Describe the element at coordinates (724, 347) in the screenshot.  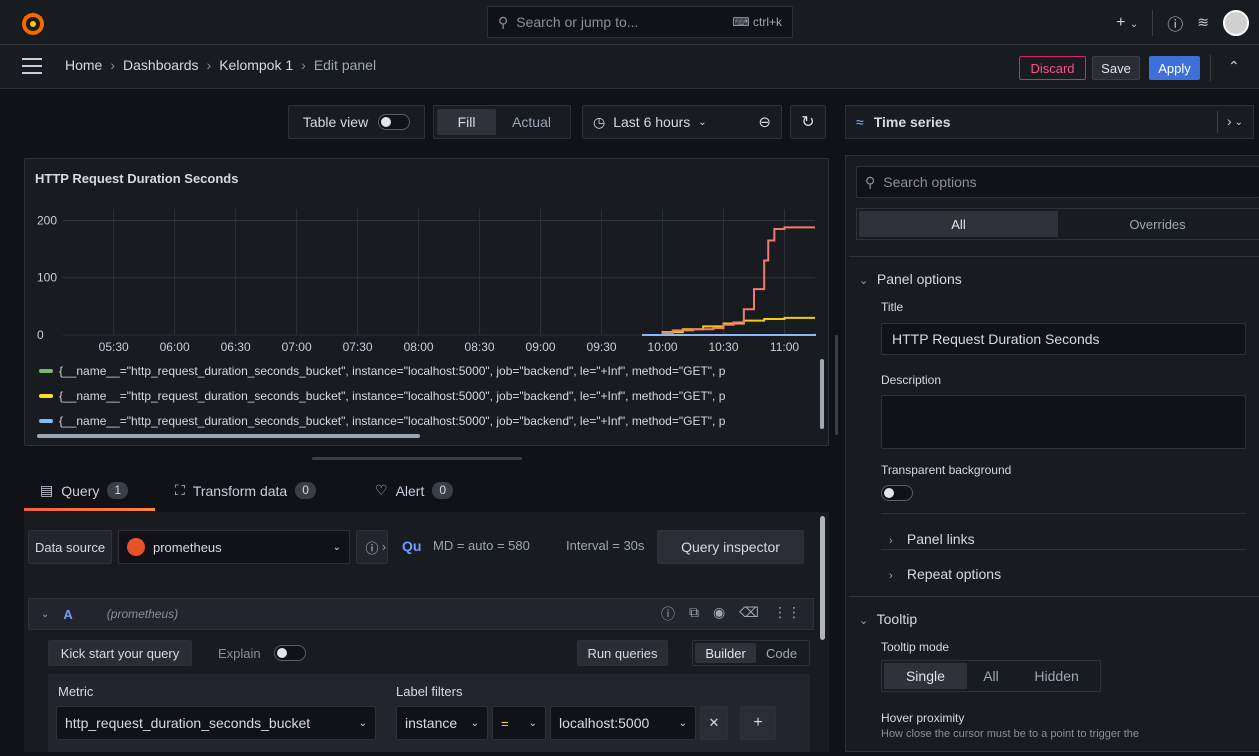
I see `x-tick-label: 10:30` at that location.